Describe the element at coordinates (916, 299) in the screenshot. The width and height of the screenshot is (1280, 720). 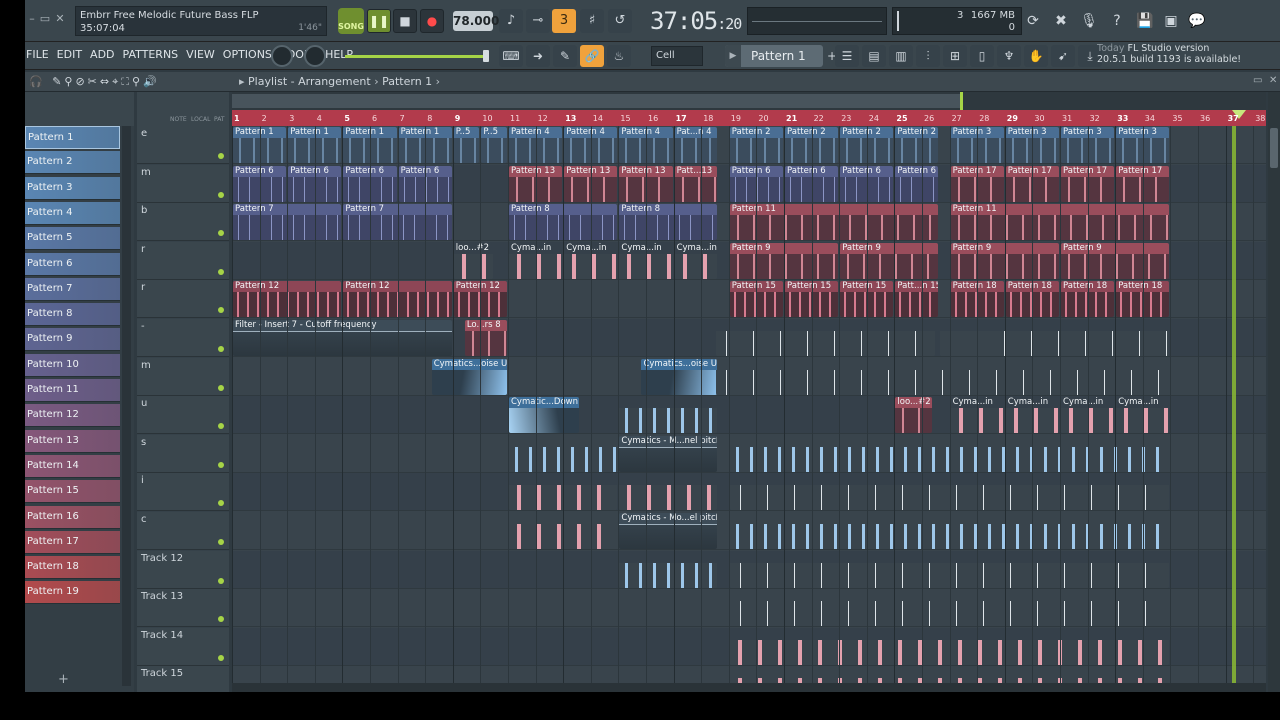
I see `playlist-clip: Patt...n 15` at that location.